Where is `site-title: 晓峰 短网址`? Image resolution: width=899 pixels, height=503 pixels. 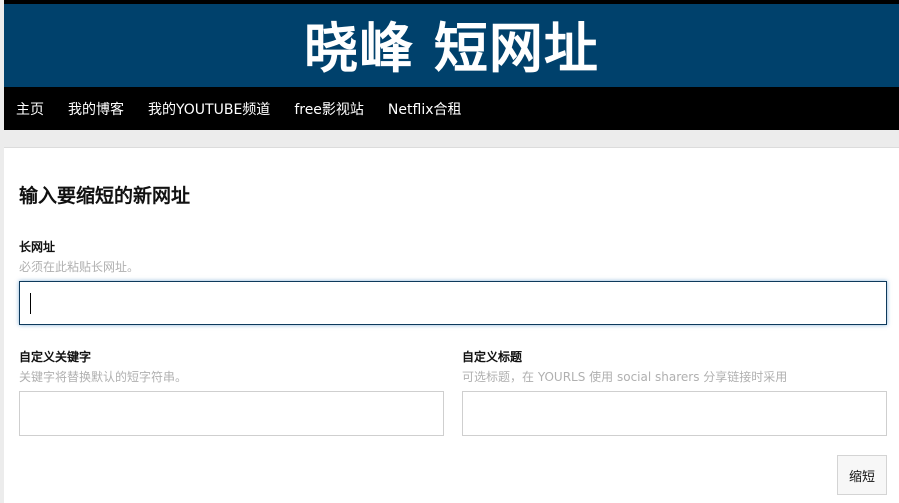
site-title: 晓峰 短网址 is located at coordinates (451, 48).